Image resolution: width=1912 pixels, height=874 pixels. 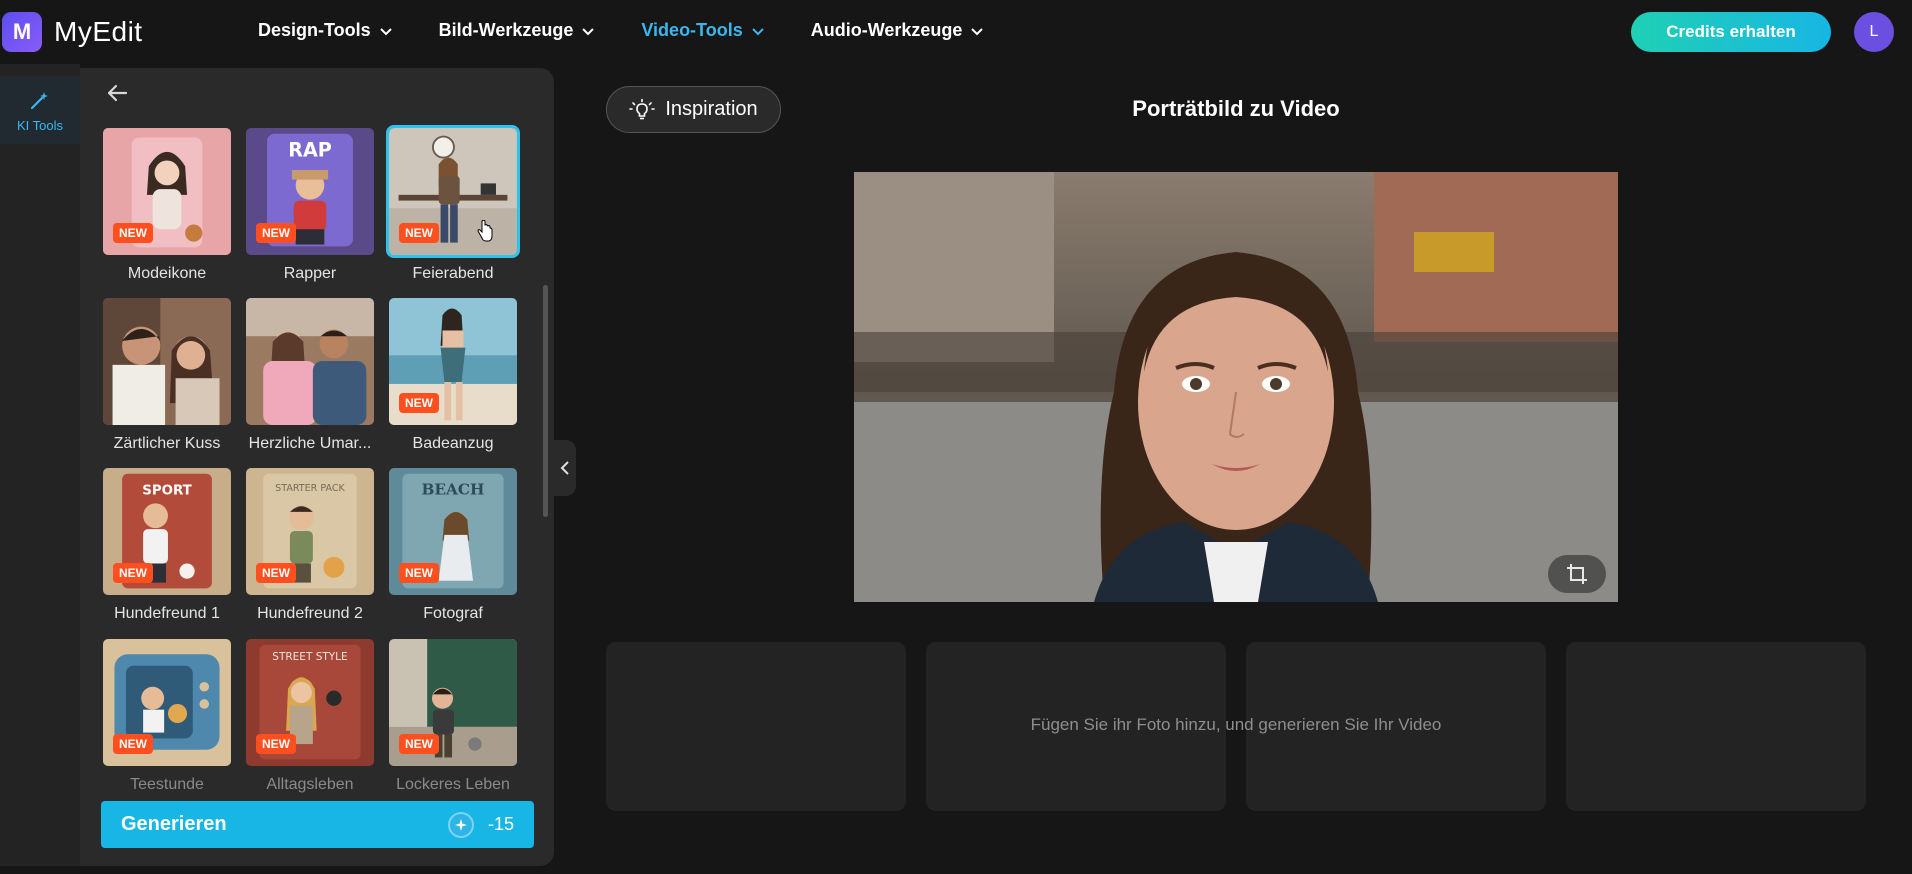 What do you see at coordinates (642, 108) in the screenshot?
I see `lightbulb-icon` at bounding box center [642, 108].